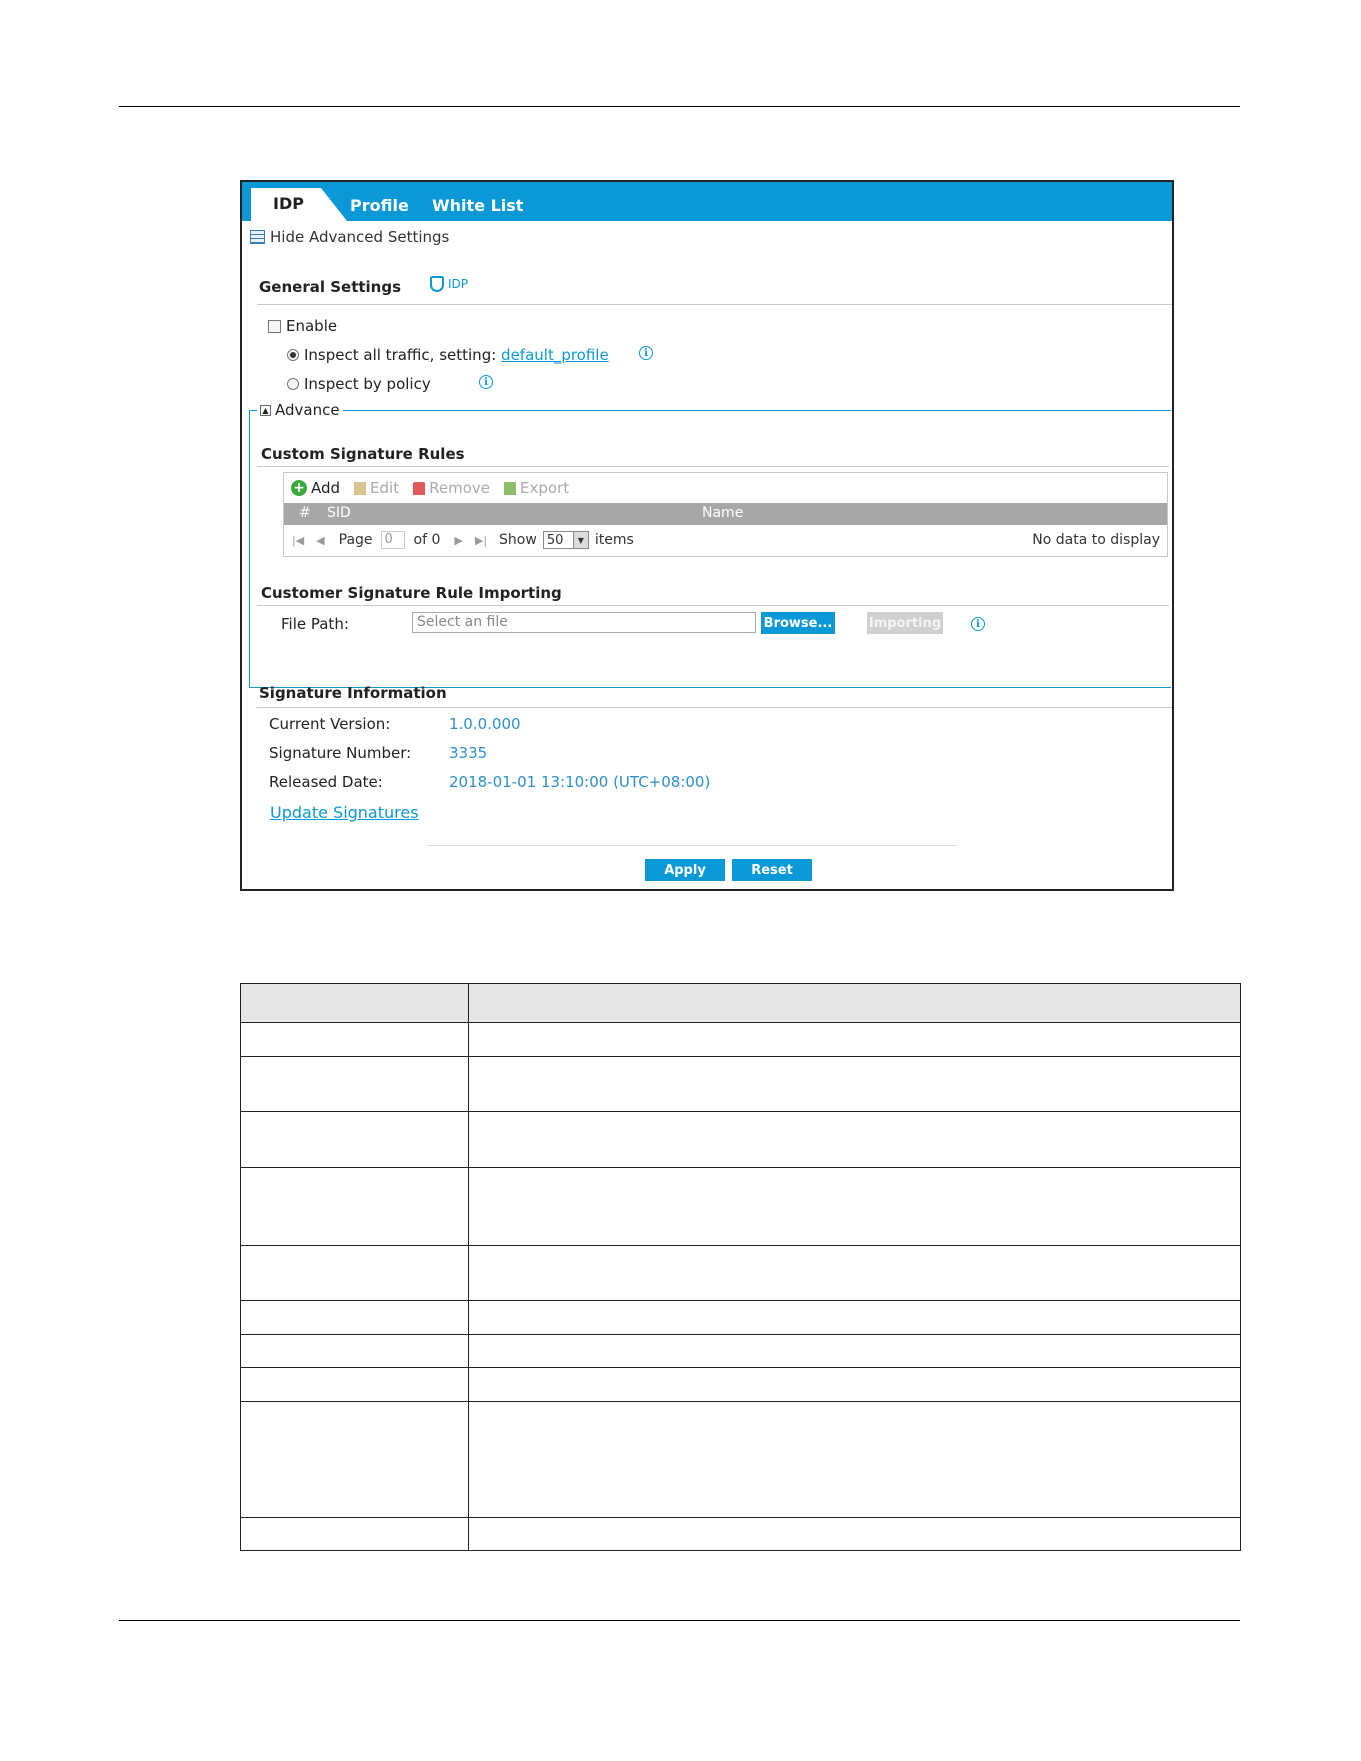  Describe the element at coordinates (692, 845) in the screenshot. I see `footer-divider` at that location.